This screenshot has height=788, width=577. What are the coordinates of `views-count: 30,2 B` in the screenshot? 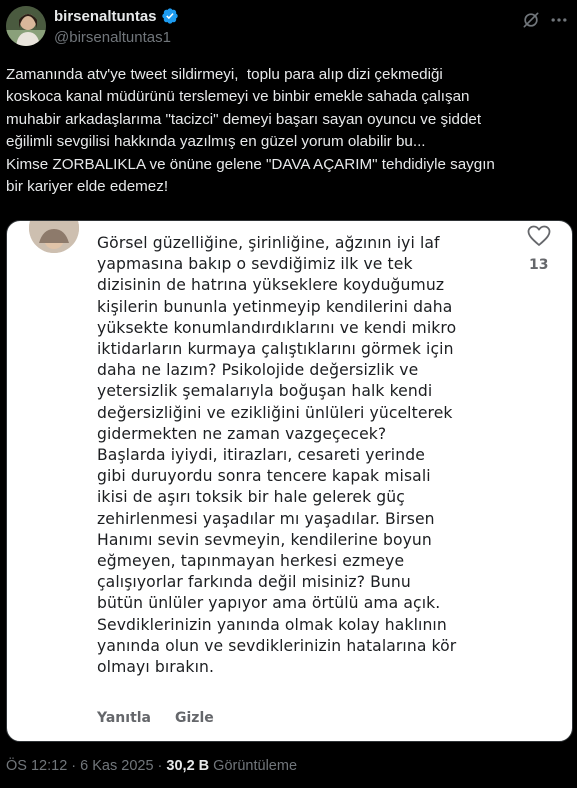 It's located at (188, 766).